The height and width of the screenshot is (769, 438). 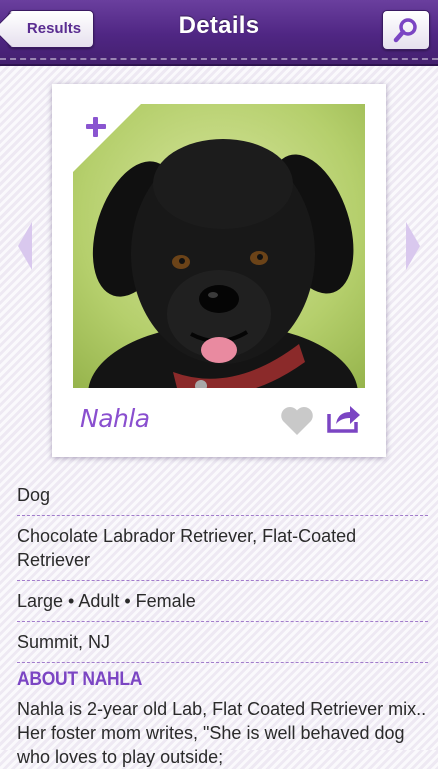 What do you see at coordinates (222, 642) in the screenshot?
I see `location-row: Summit, NJ` at bounding box center [222, 642].